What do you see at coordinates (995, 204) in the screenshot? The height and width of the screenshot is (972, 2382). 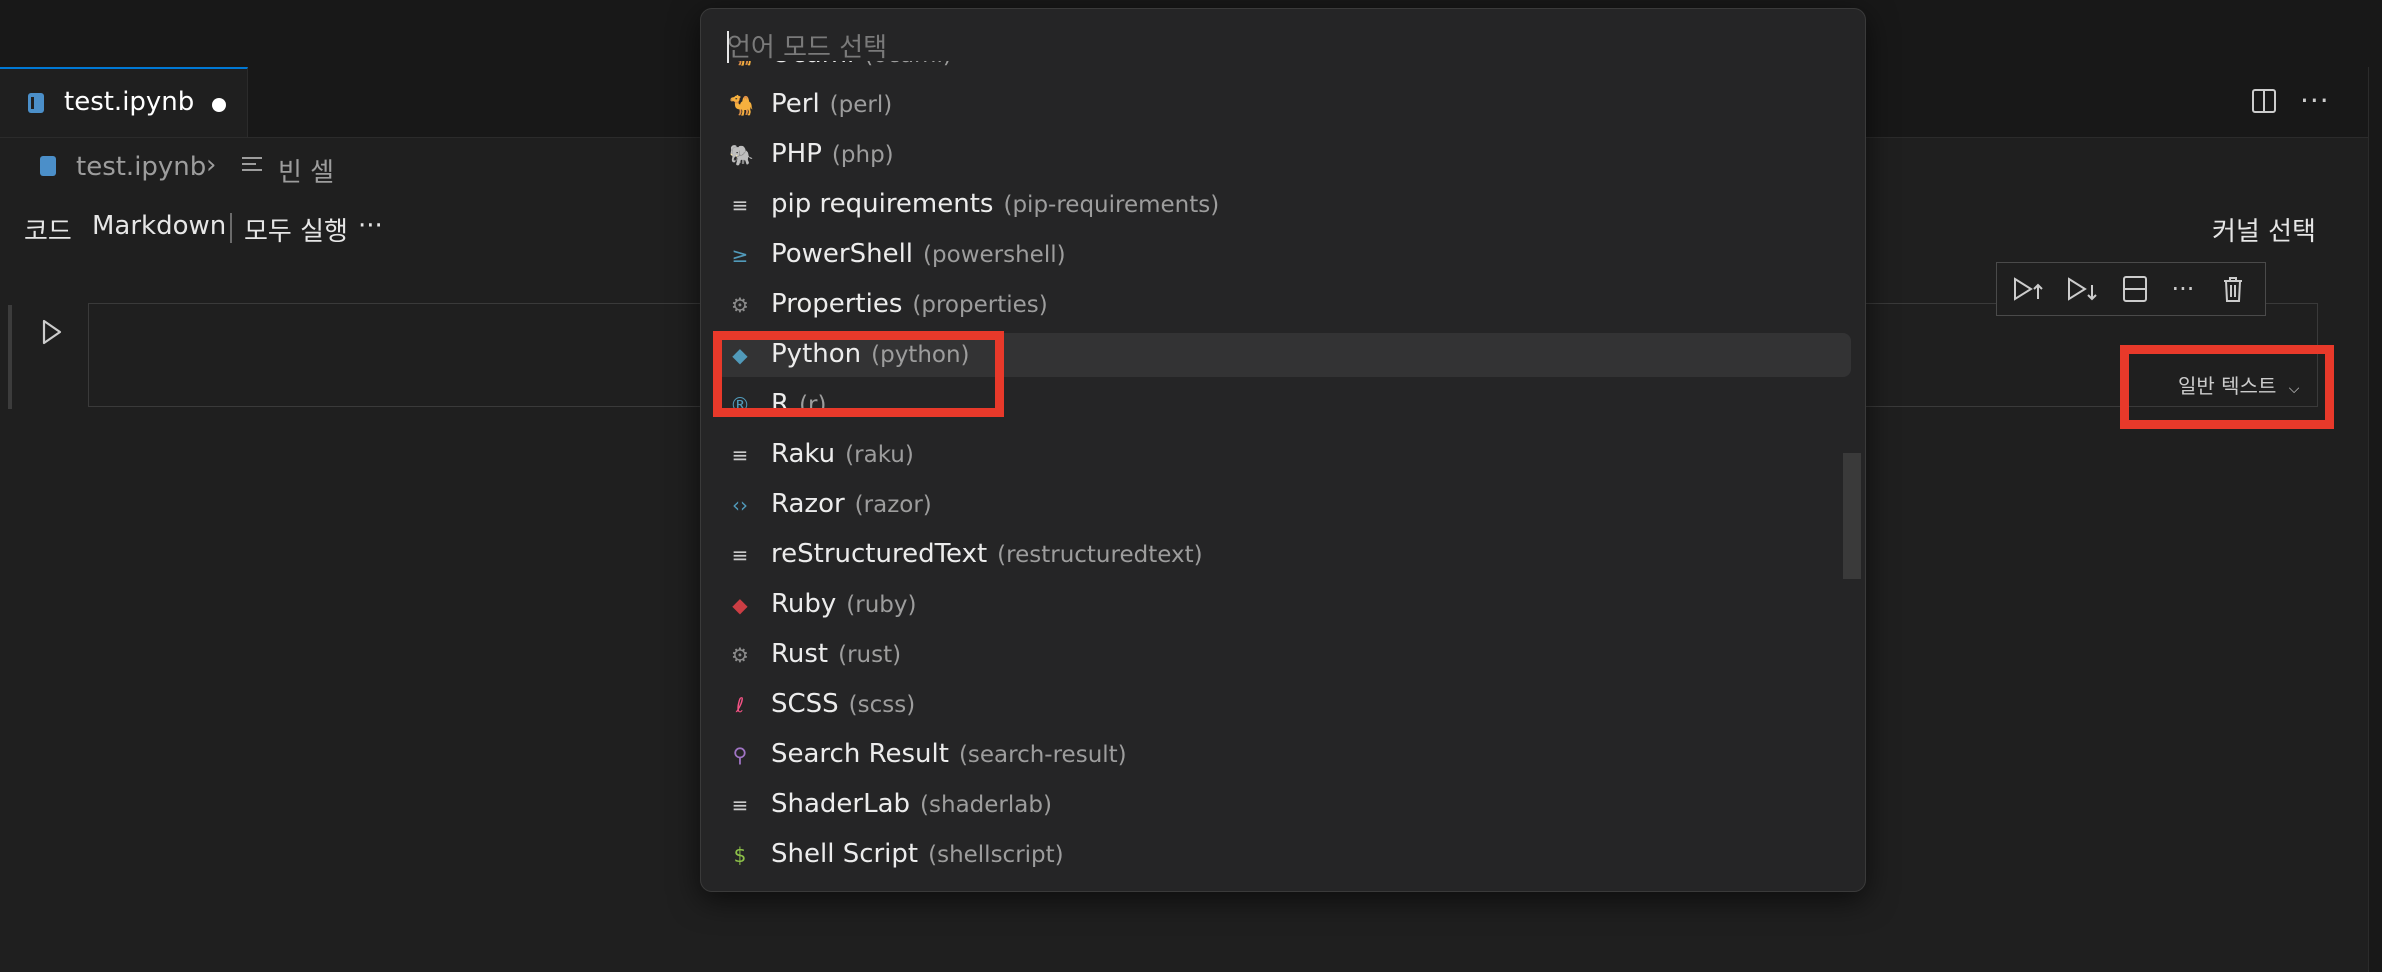 I see `language-item-text: pip requirements (pip-requirements)` at bounding box center [995, 204].